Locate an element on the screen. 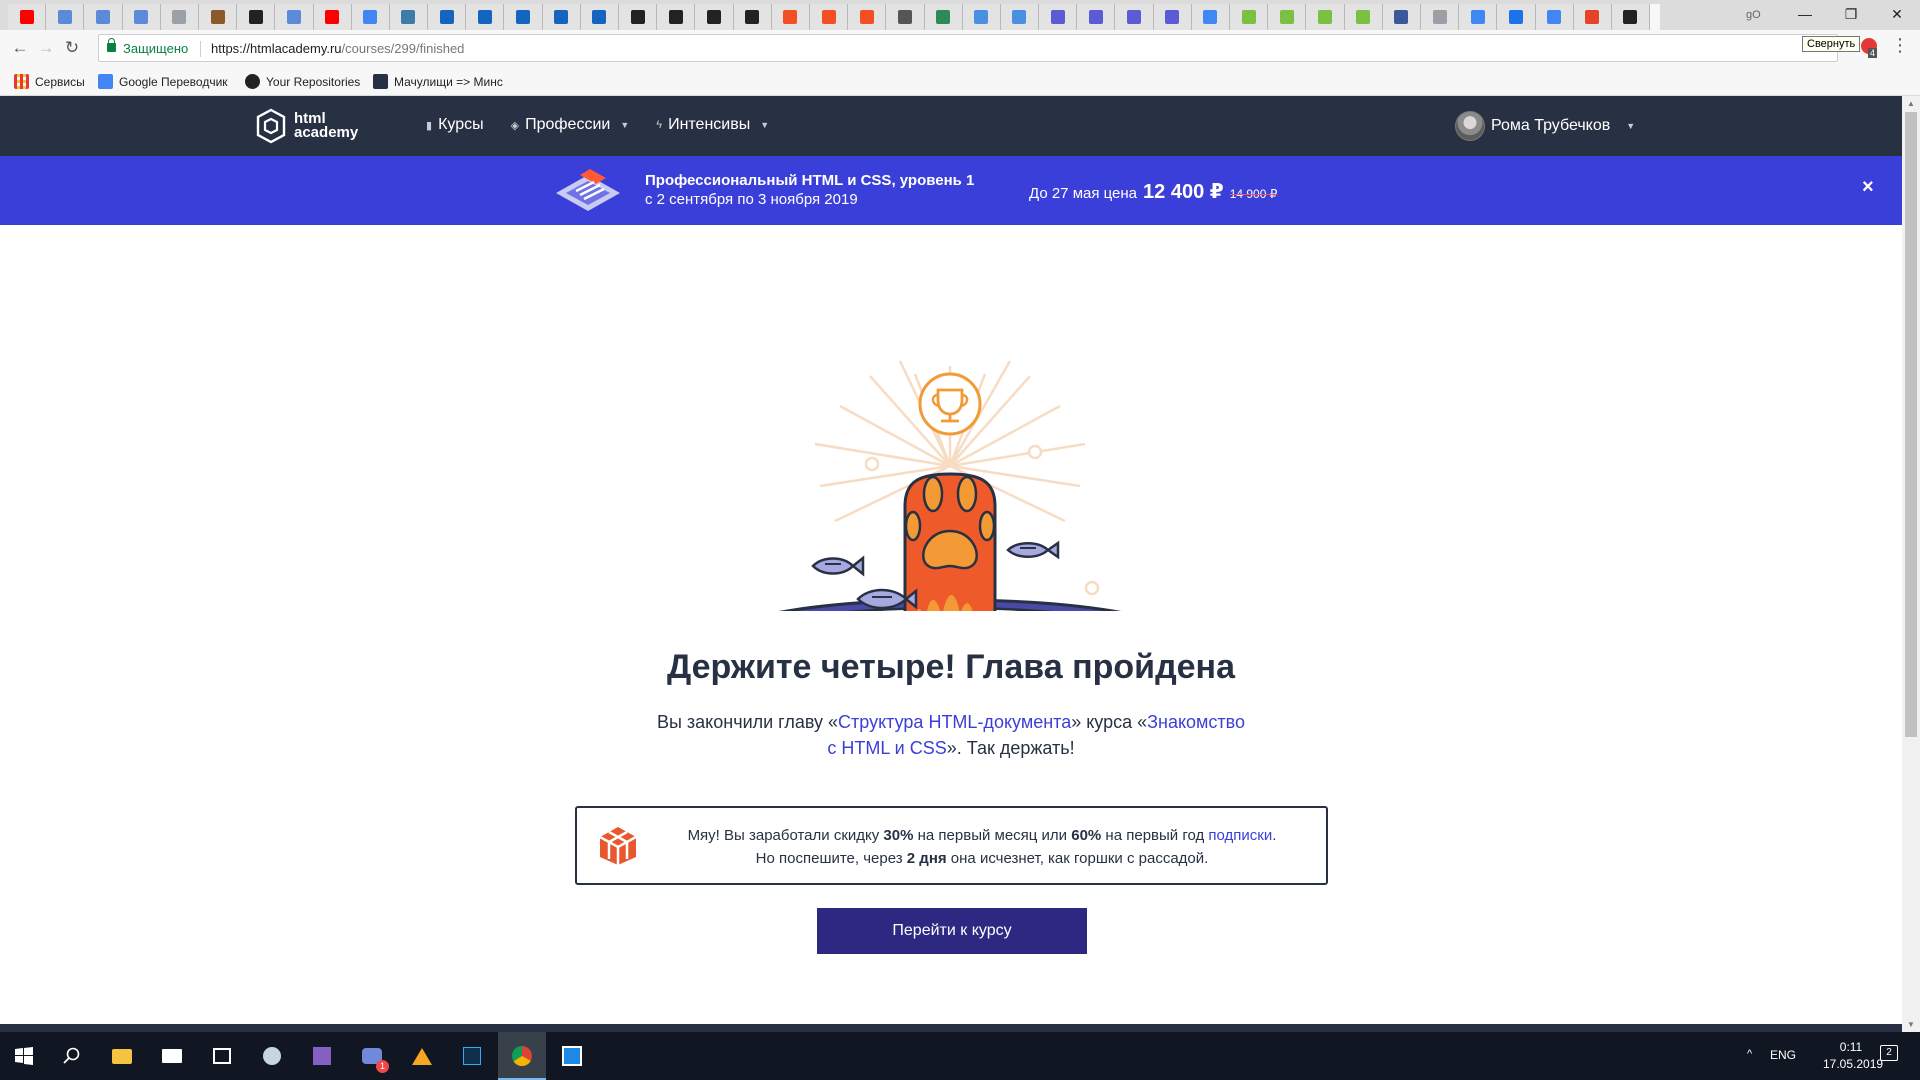 This screenshot has height=1080, width=1920. reload-button: ↻ is located at coordinates (72, 48).